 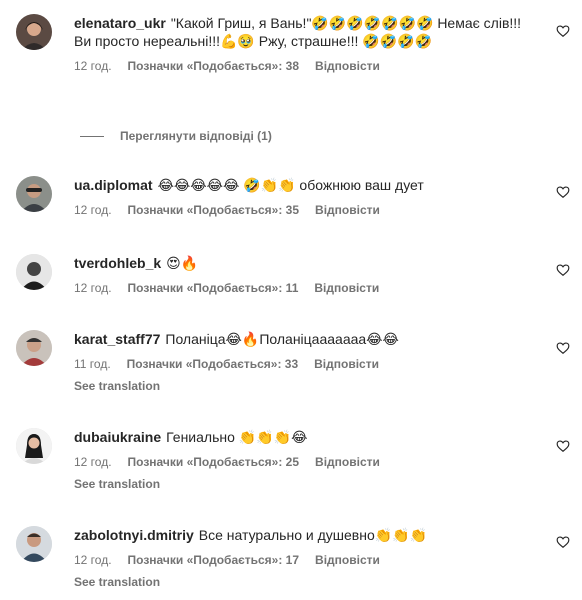 I want to click on comment-text: ua.diplomat 😂😂😂😂😂 🤣👏👏 обожнюю ваш дует, so click(x=308, y=185).